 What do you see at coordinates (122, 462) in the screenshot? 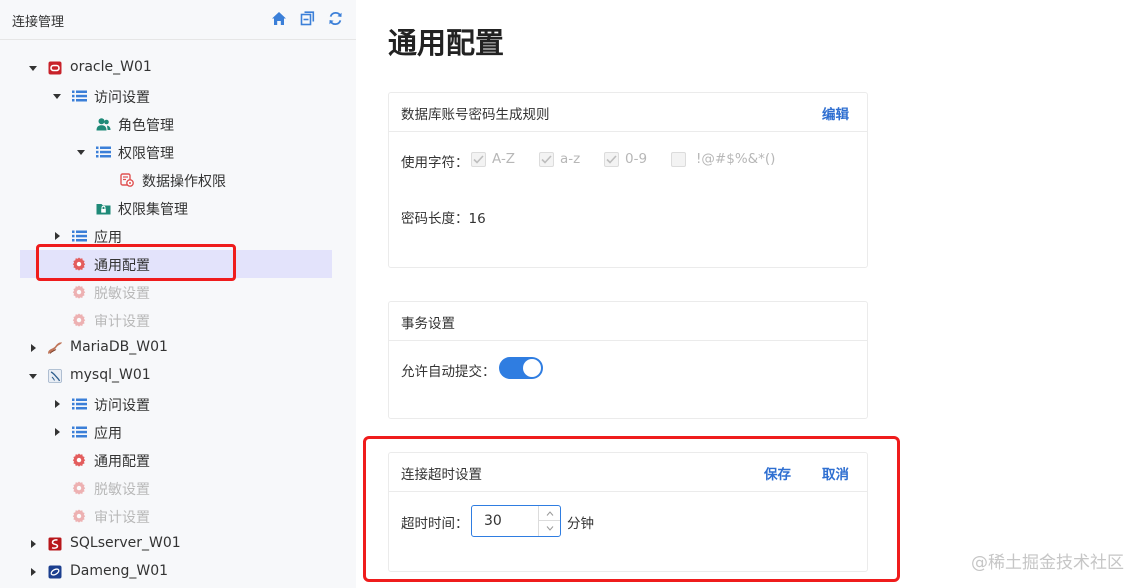
I see `tree-node-label: 通用配置` at bounding box center [122, 462].